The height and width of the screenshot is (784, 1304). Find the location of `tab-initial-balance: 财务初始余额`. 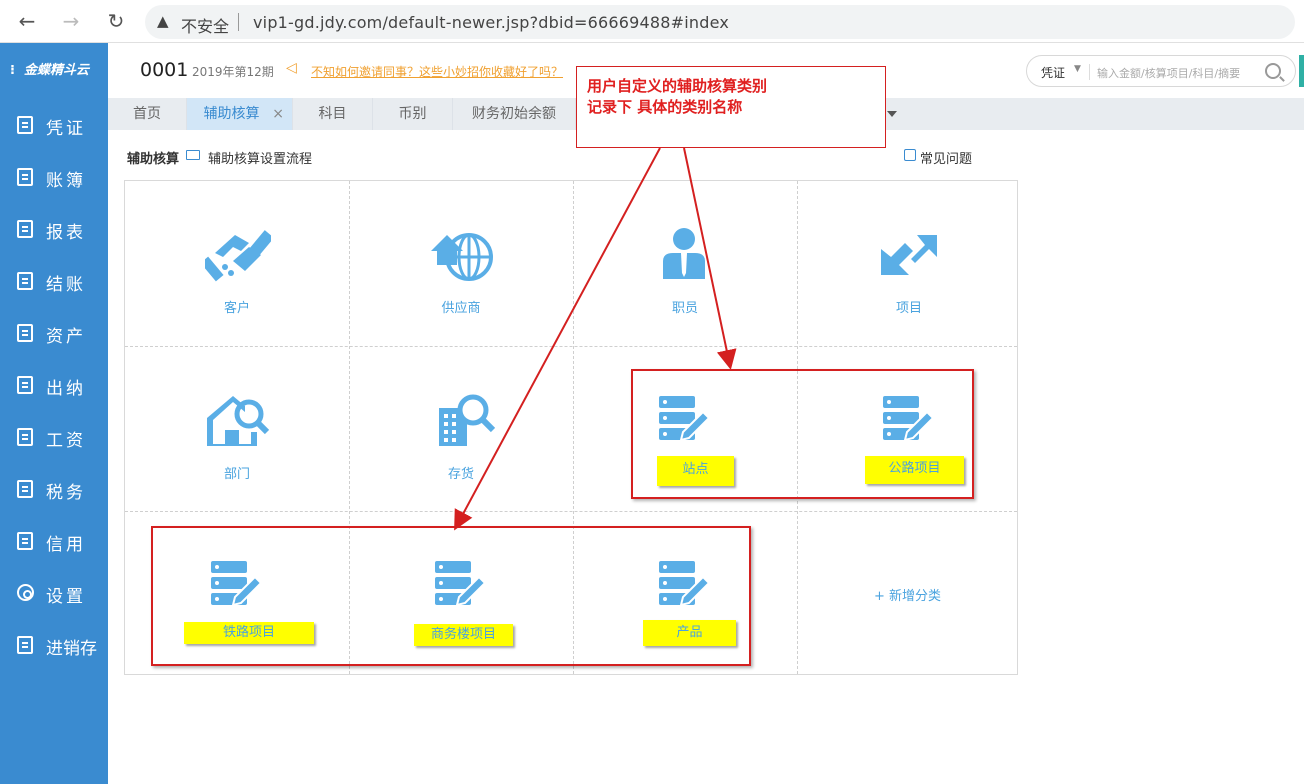

tab-initial-balance: 财务初始余额 is located at coordinates (514, 114).